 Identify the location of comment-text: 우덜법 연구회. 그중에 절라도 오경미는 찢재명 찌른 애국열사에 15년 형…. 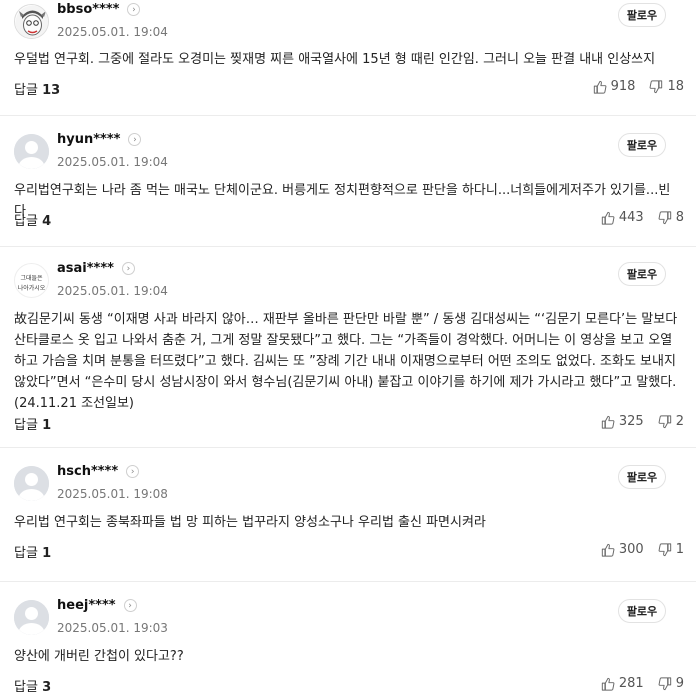
(335, 59).